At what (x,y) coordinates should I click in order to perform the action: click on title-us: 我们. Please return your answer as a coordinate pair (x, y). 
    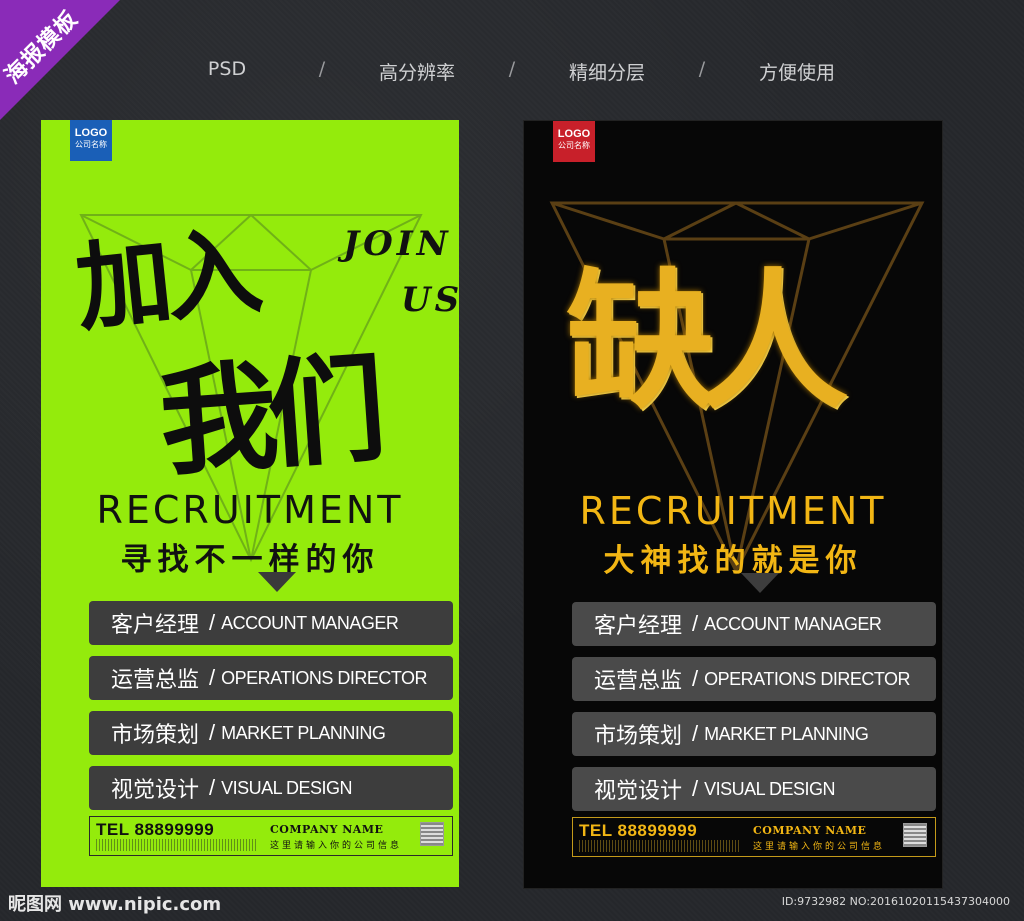
    Looking at the image, I should click on (268, 415).